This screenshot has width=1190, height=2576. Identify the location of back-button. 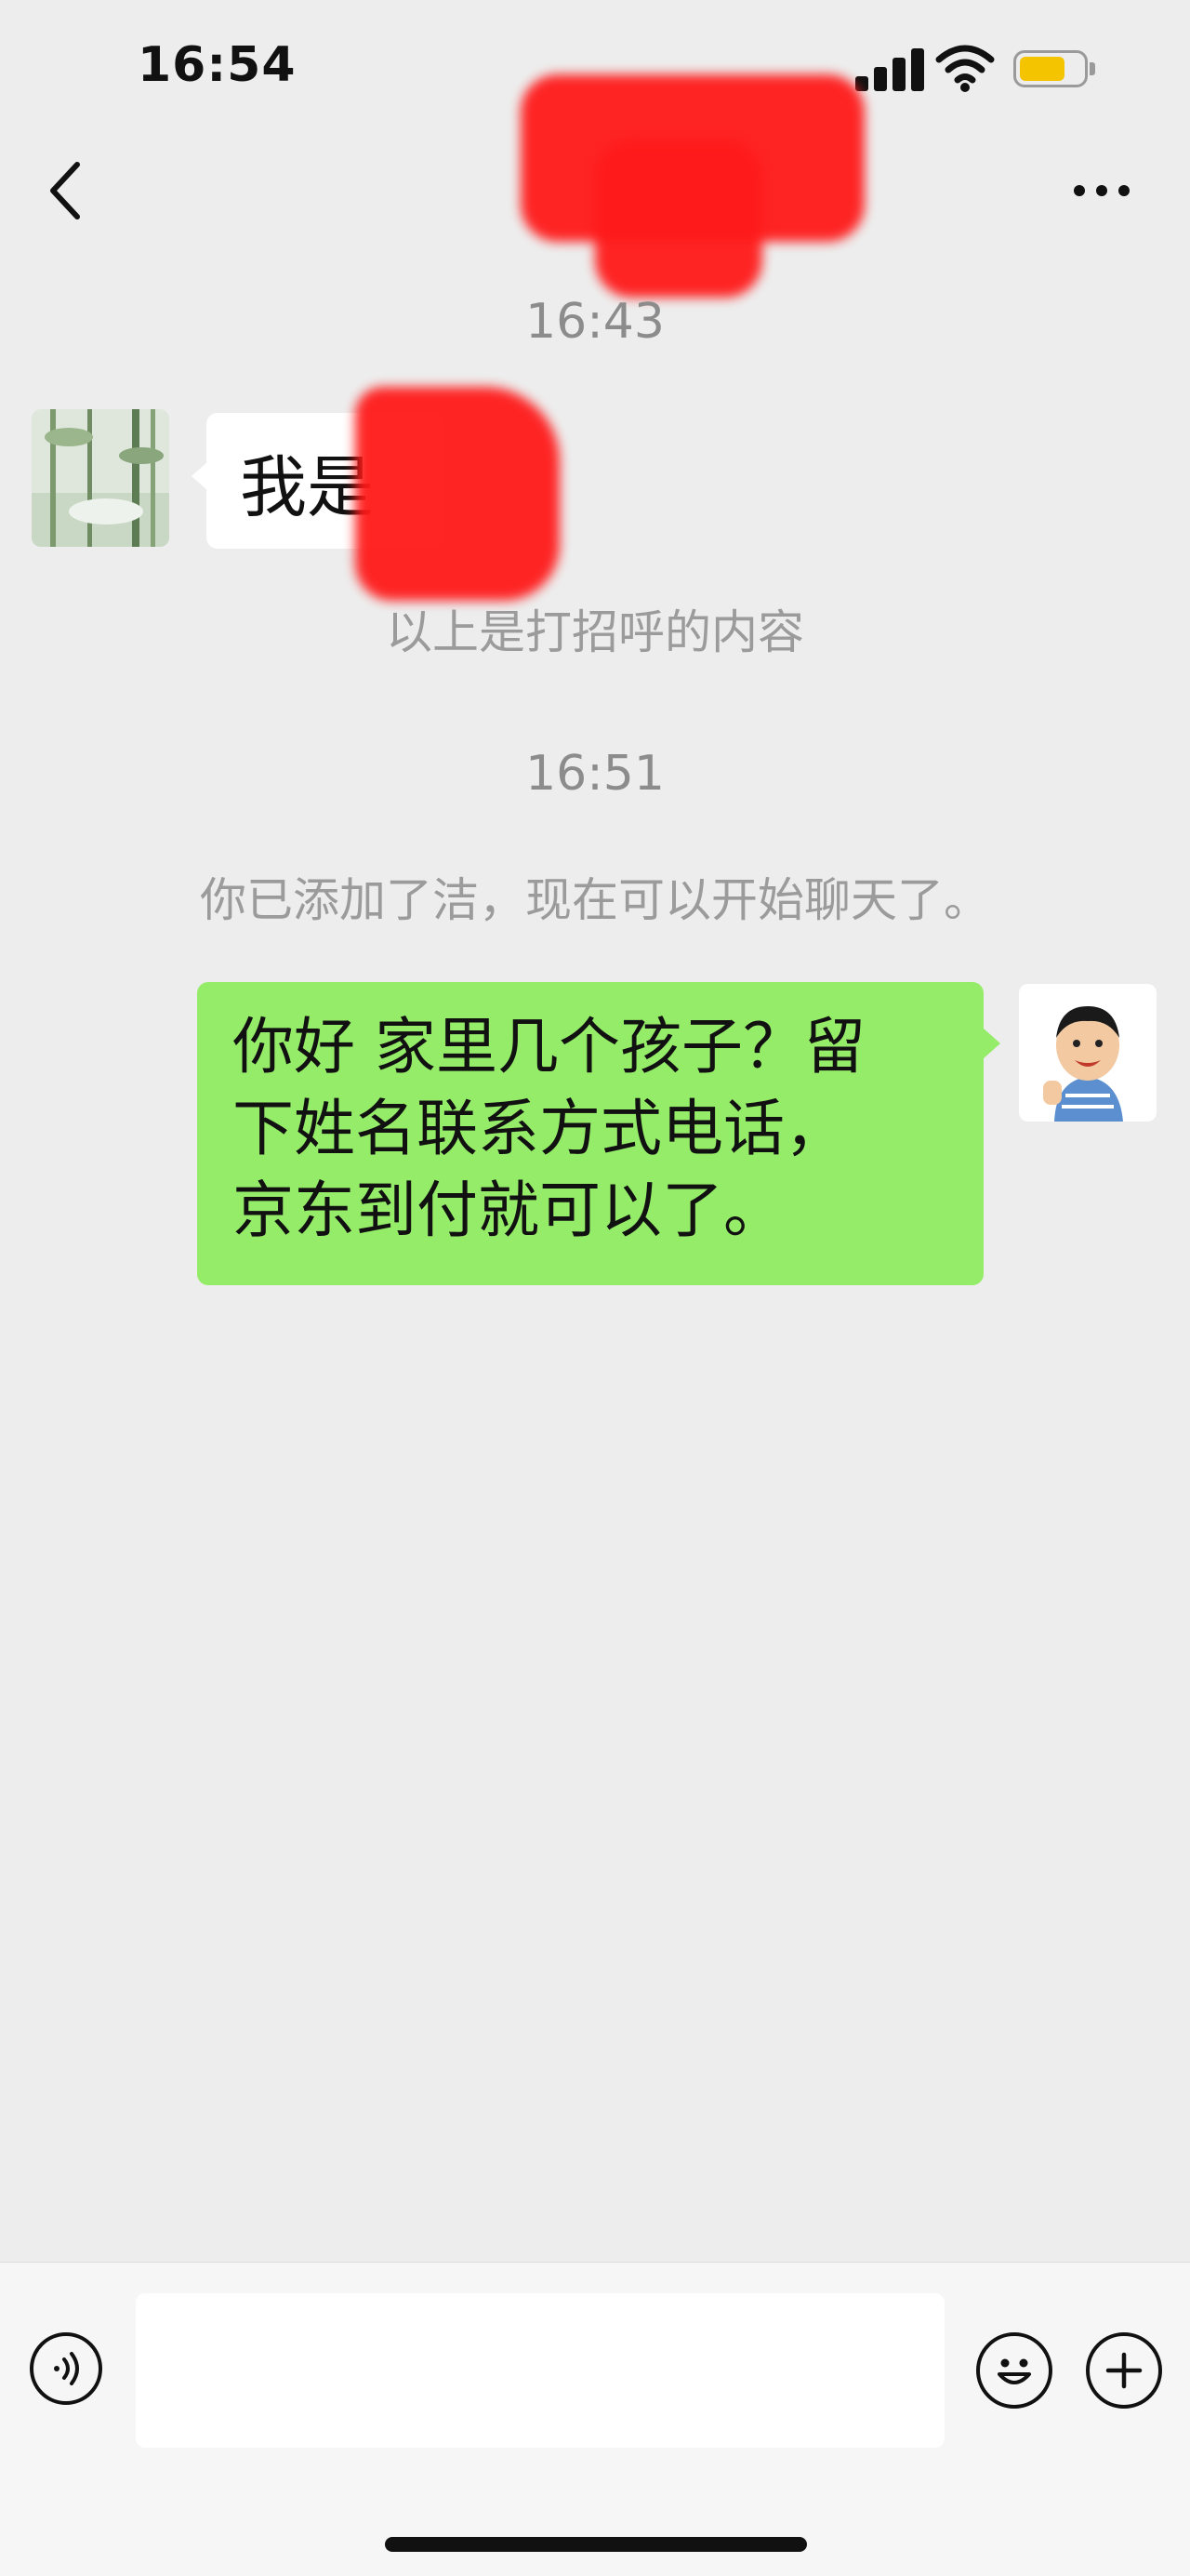
(64, 190).